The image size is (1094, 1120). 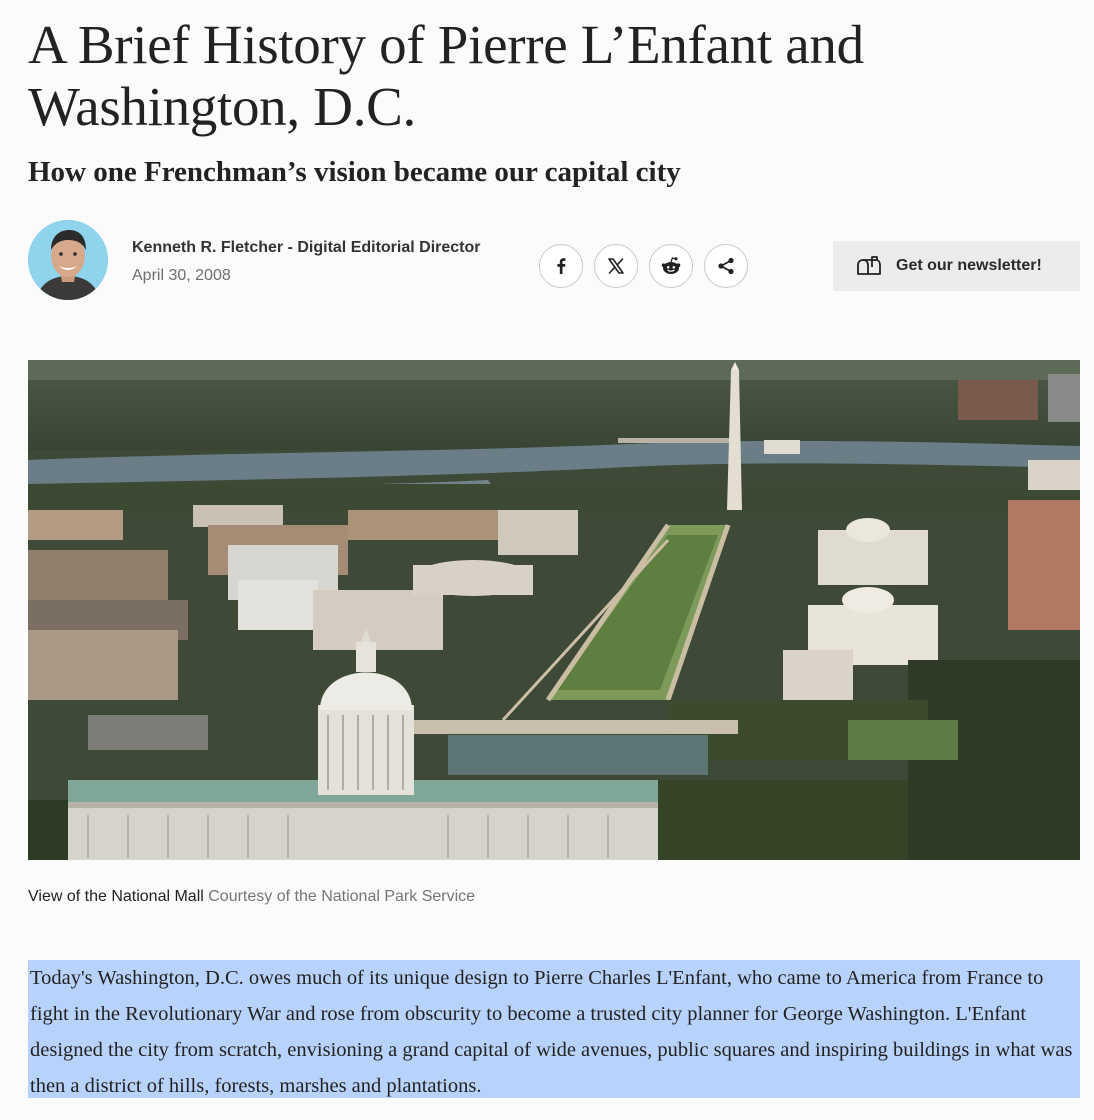 What do you see at coordinates (116, 896) in the screenshot?
I see `caption-text: View of the National Mall` at bounding box center [116, 896].